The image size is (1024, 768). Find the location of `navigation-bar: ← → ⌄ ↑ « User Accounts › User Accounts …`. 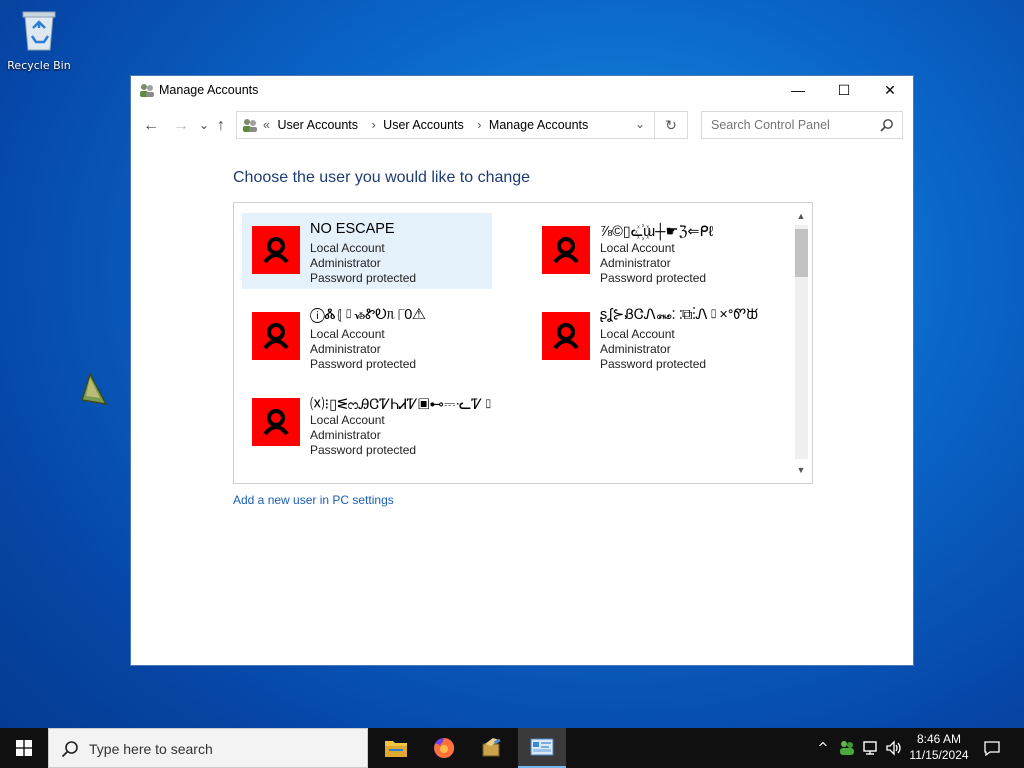

navigation-bar: ← → ⌄ ↑ « User Accounts › User Accounts … is located at coordinates (522, 126).